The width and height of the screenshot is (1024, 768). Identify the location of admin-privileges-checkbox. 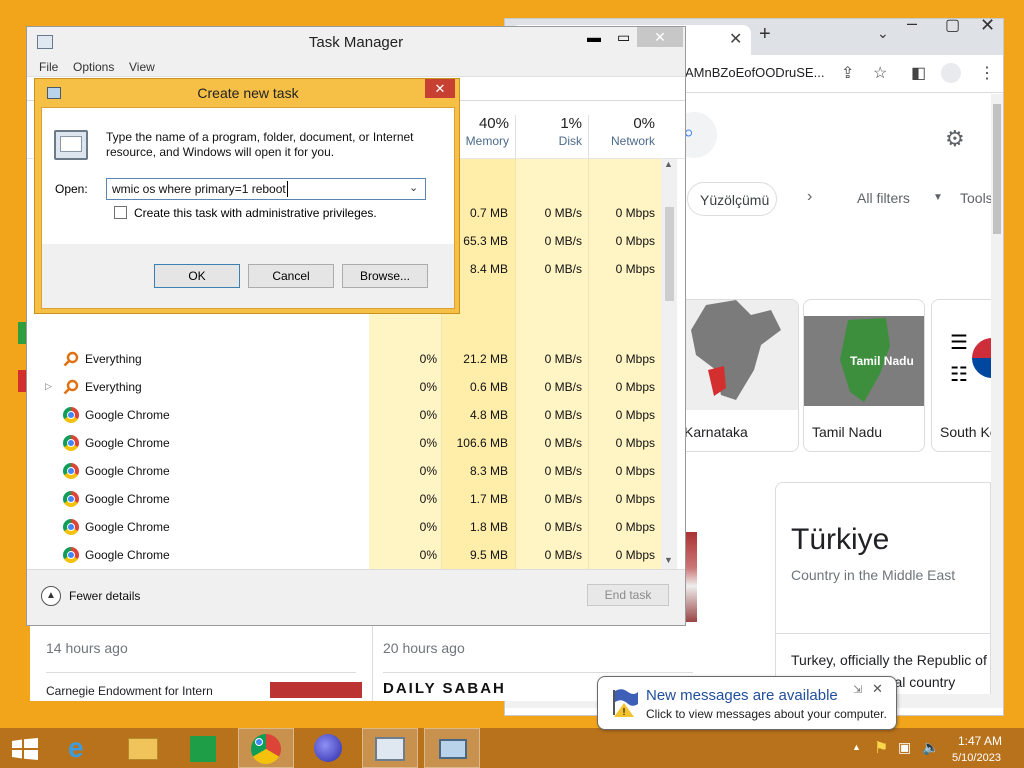
(120, 212).